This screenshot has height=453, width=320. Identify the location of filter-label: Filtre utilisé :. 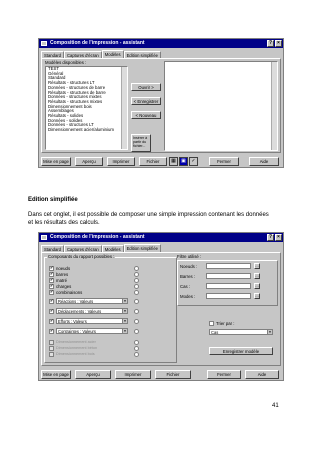
(189, 256).